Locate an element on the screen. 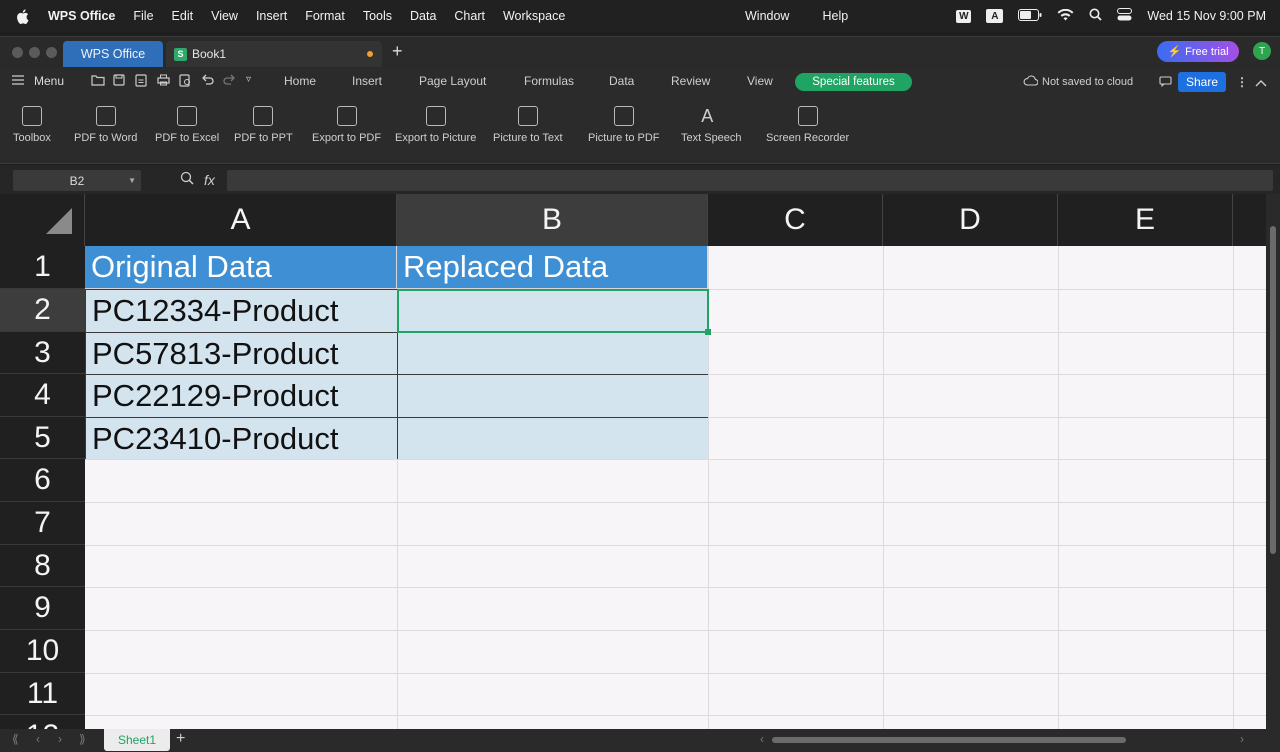  row-header-6: 6 is located at coordinates (42, 480).